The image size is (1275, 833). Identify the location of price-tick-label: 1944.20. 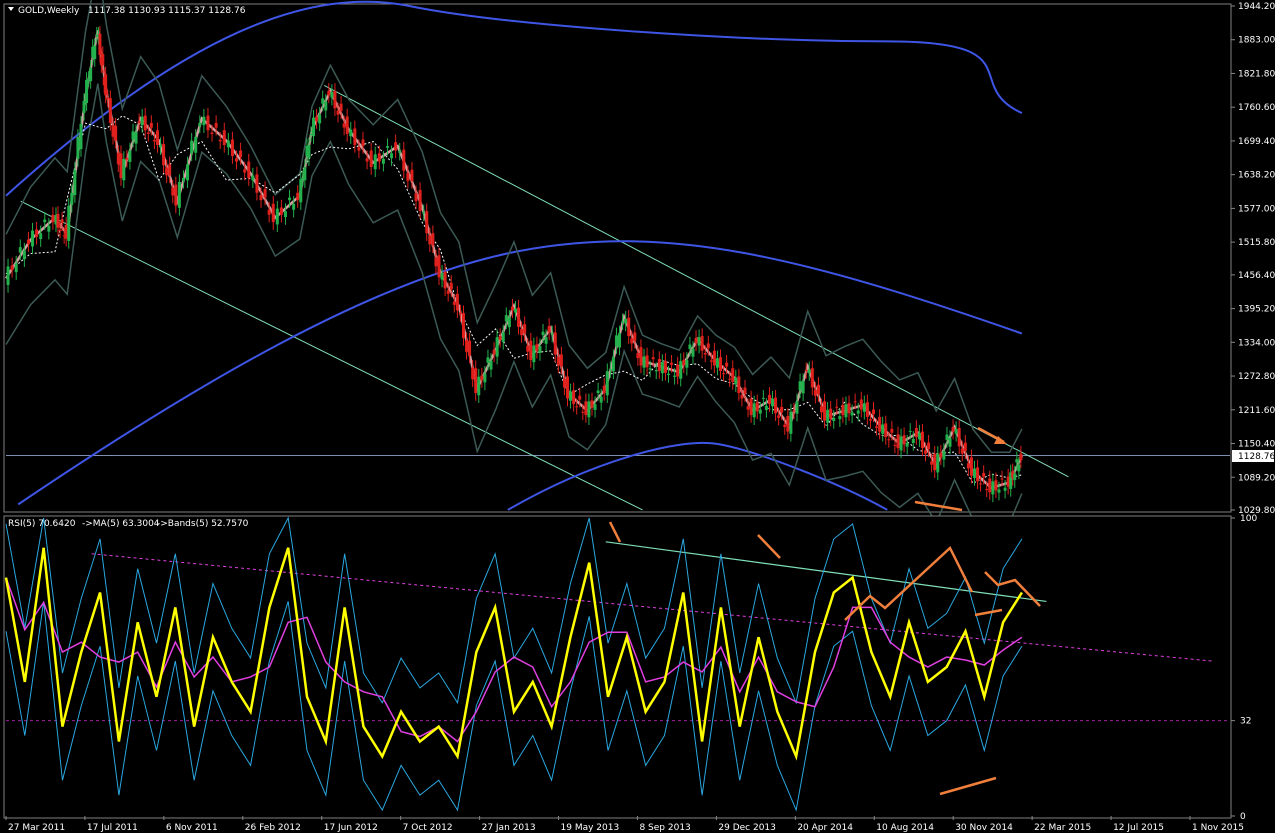
(1256, 7).